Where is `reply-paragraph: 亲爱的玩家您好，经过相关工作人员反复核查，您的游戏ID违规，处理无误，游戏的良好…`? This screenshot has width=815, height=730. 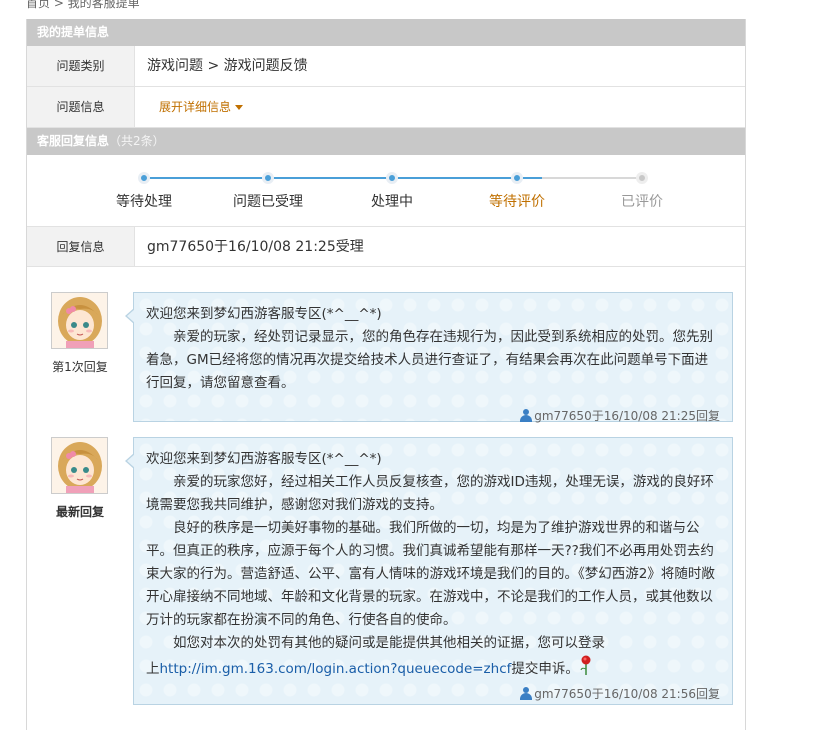 reply-paragraph: 亲爱的玩家您好，经过相关工作人员反复核查，您的游戏ID违规，处理无误，游戏的良好… is located at coordinates (430, 493).